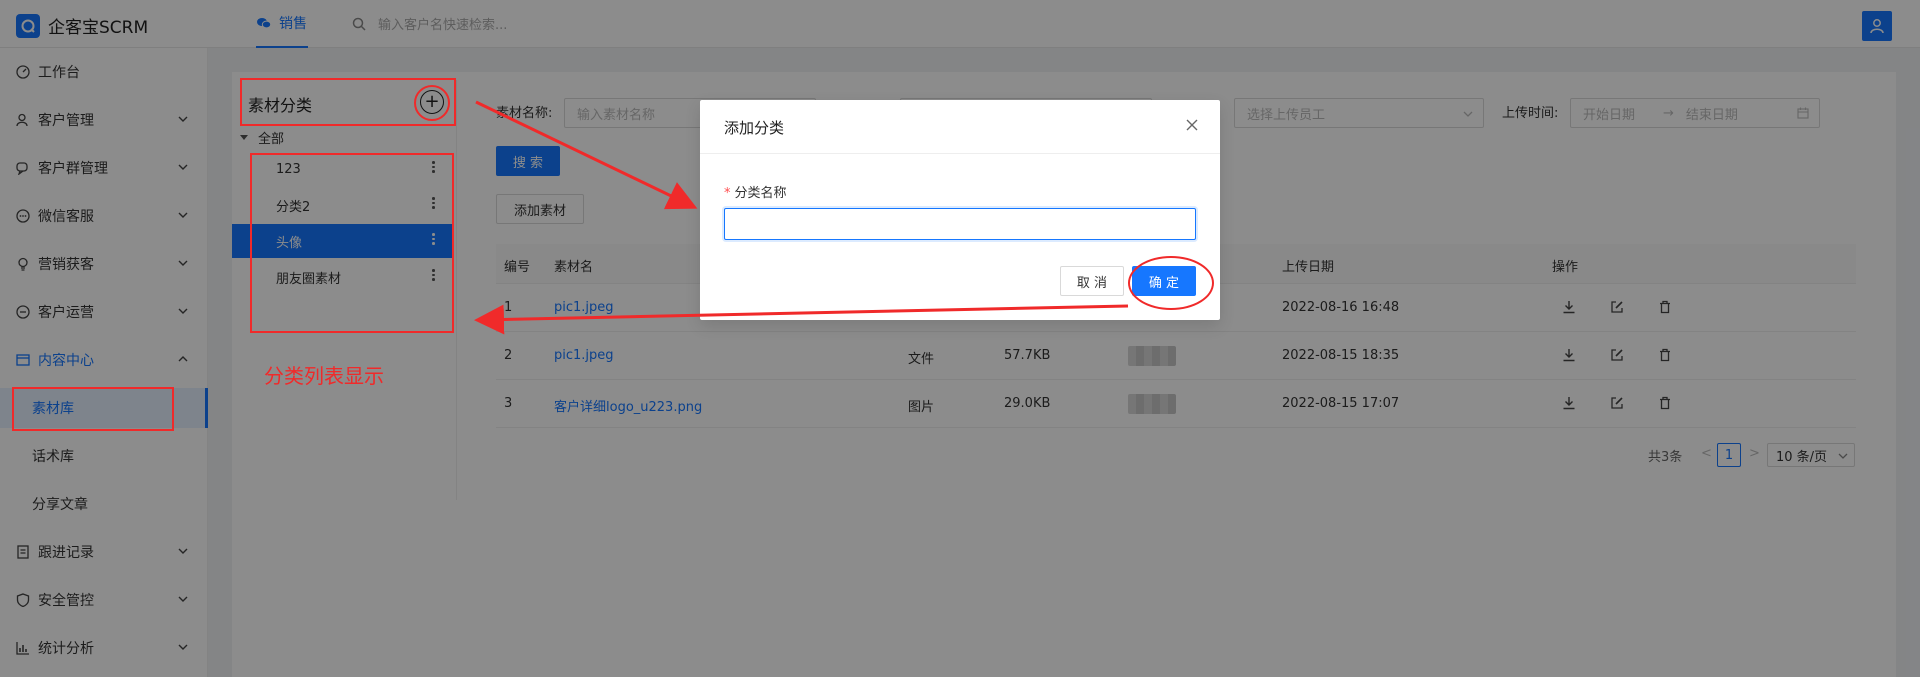 The height and width of the screenshot is (677, 1920). I want to click on annotation-arrow-to-list, so click(801, 319).